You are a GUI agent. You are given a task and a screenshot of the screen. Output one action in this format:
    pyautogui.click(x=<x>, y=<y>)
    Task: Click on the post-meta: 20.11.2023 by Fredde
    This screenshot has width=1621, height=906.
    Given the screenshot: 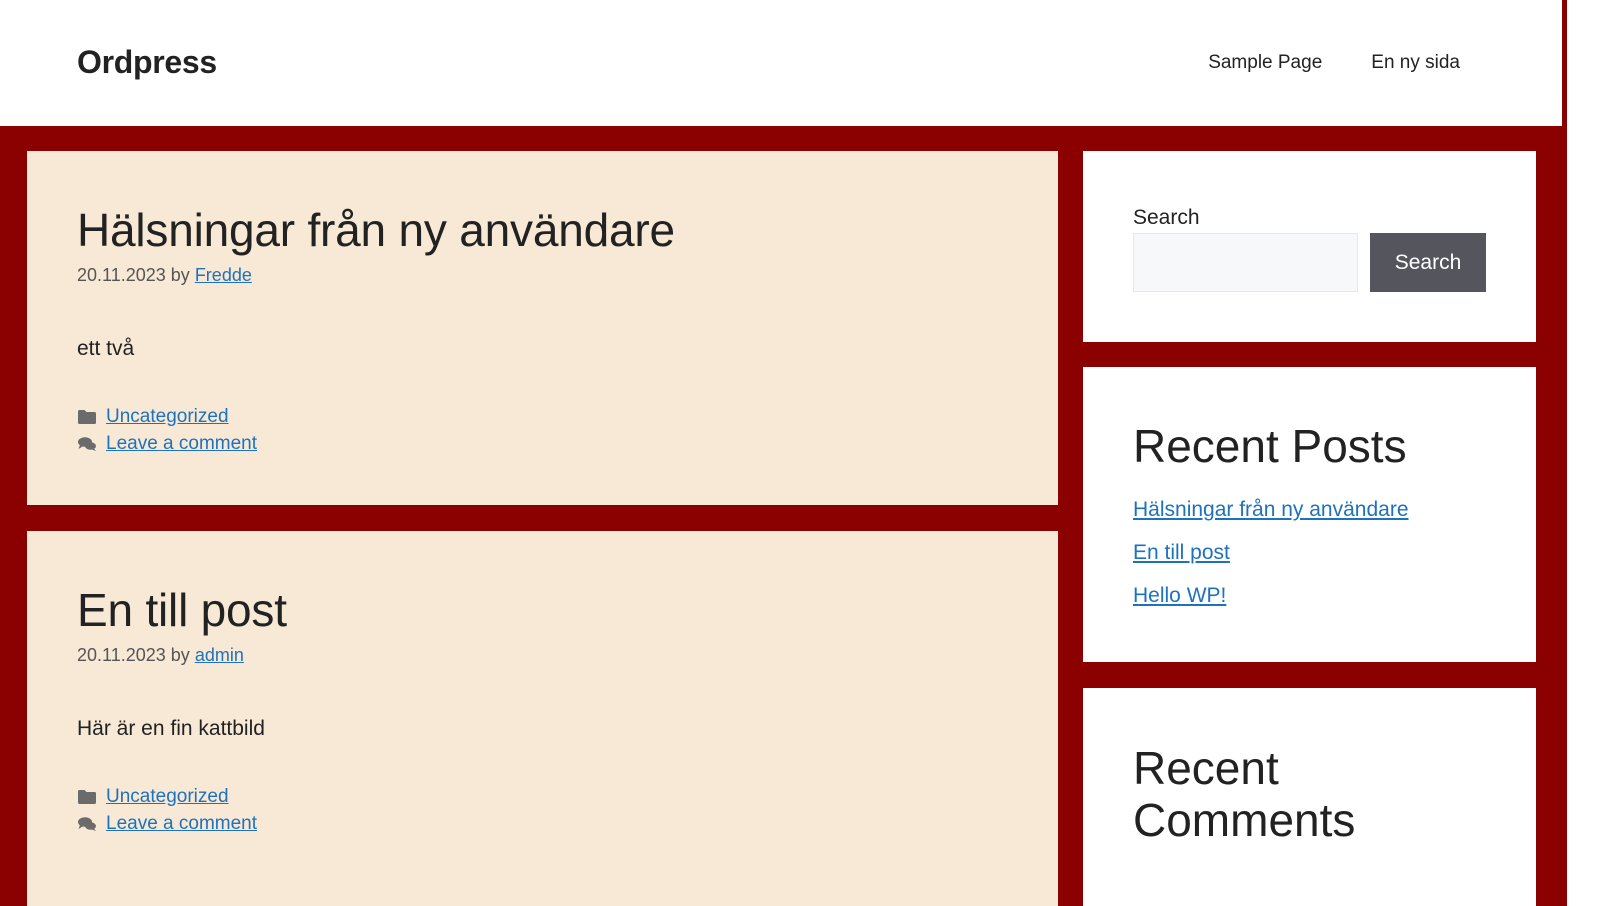 What is the action you would take?
    pyautogui.click(x=164, y=275)
    